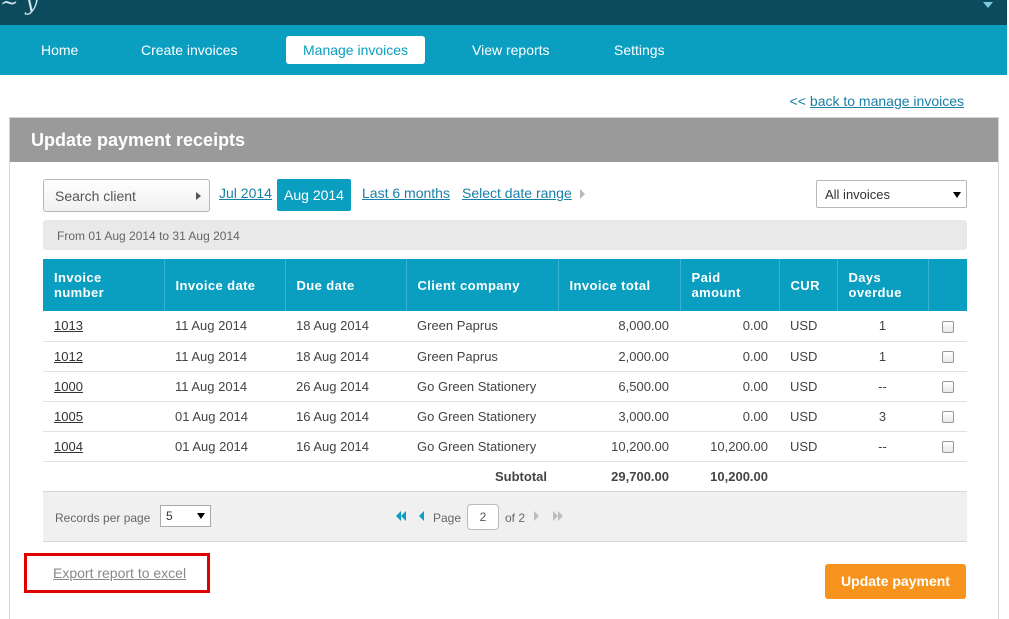 This screenshot has width=1009, height=619. What do you see at coordinates (148, 236) in the screenshot?
I see `date-range-text: From 01 Aug 2014 to 31 Aug 2014` at bounding box center [148, 236].